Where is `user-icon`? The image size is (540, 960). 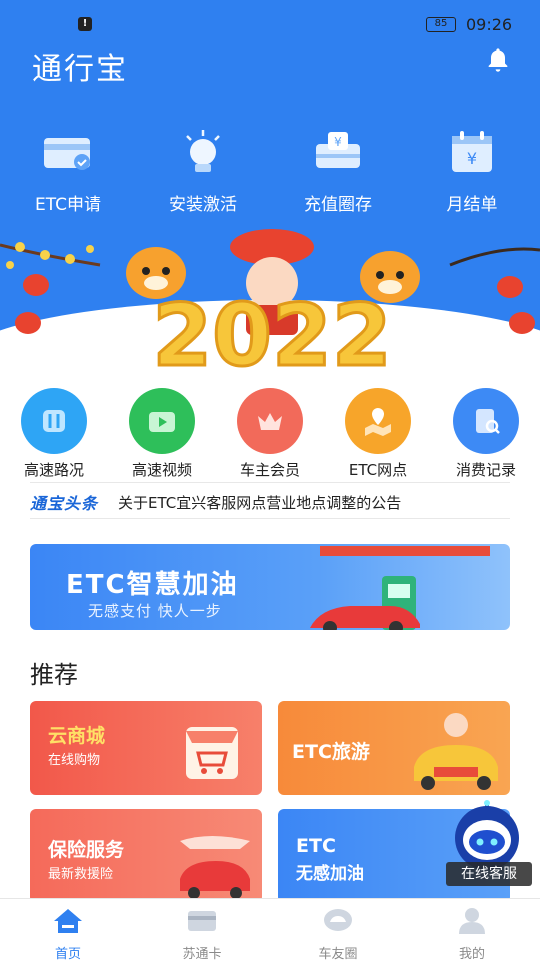 user-icon is located at coordinates (472, 921).